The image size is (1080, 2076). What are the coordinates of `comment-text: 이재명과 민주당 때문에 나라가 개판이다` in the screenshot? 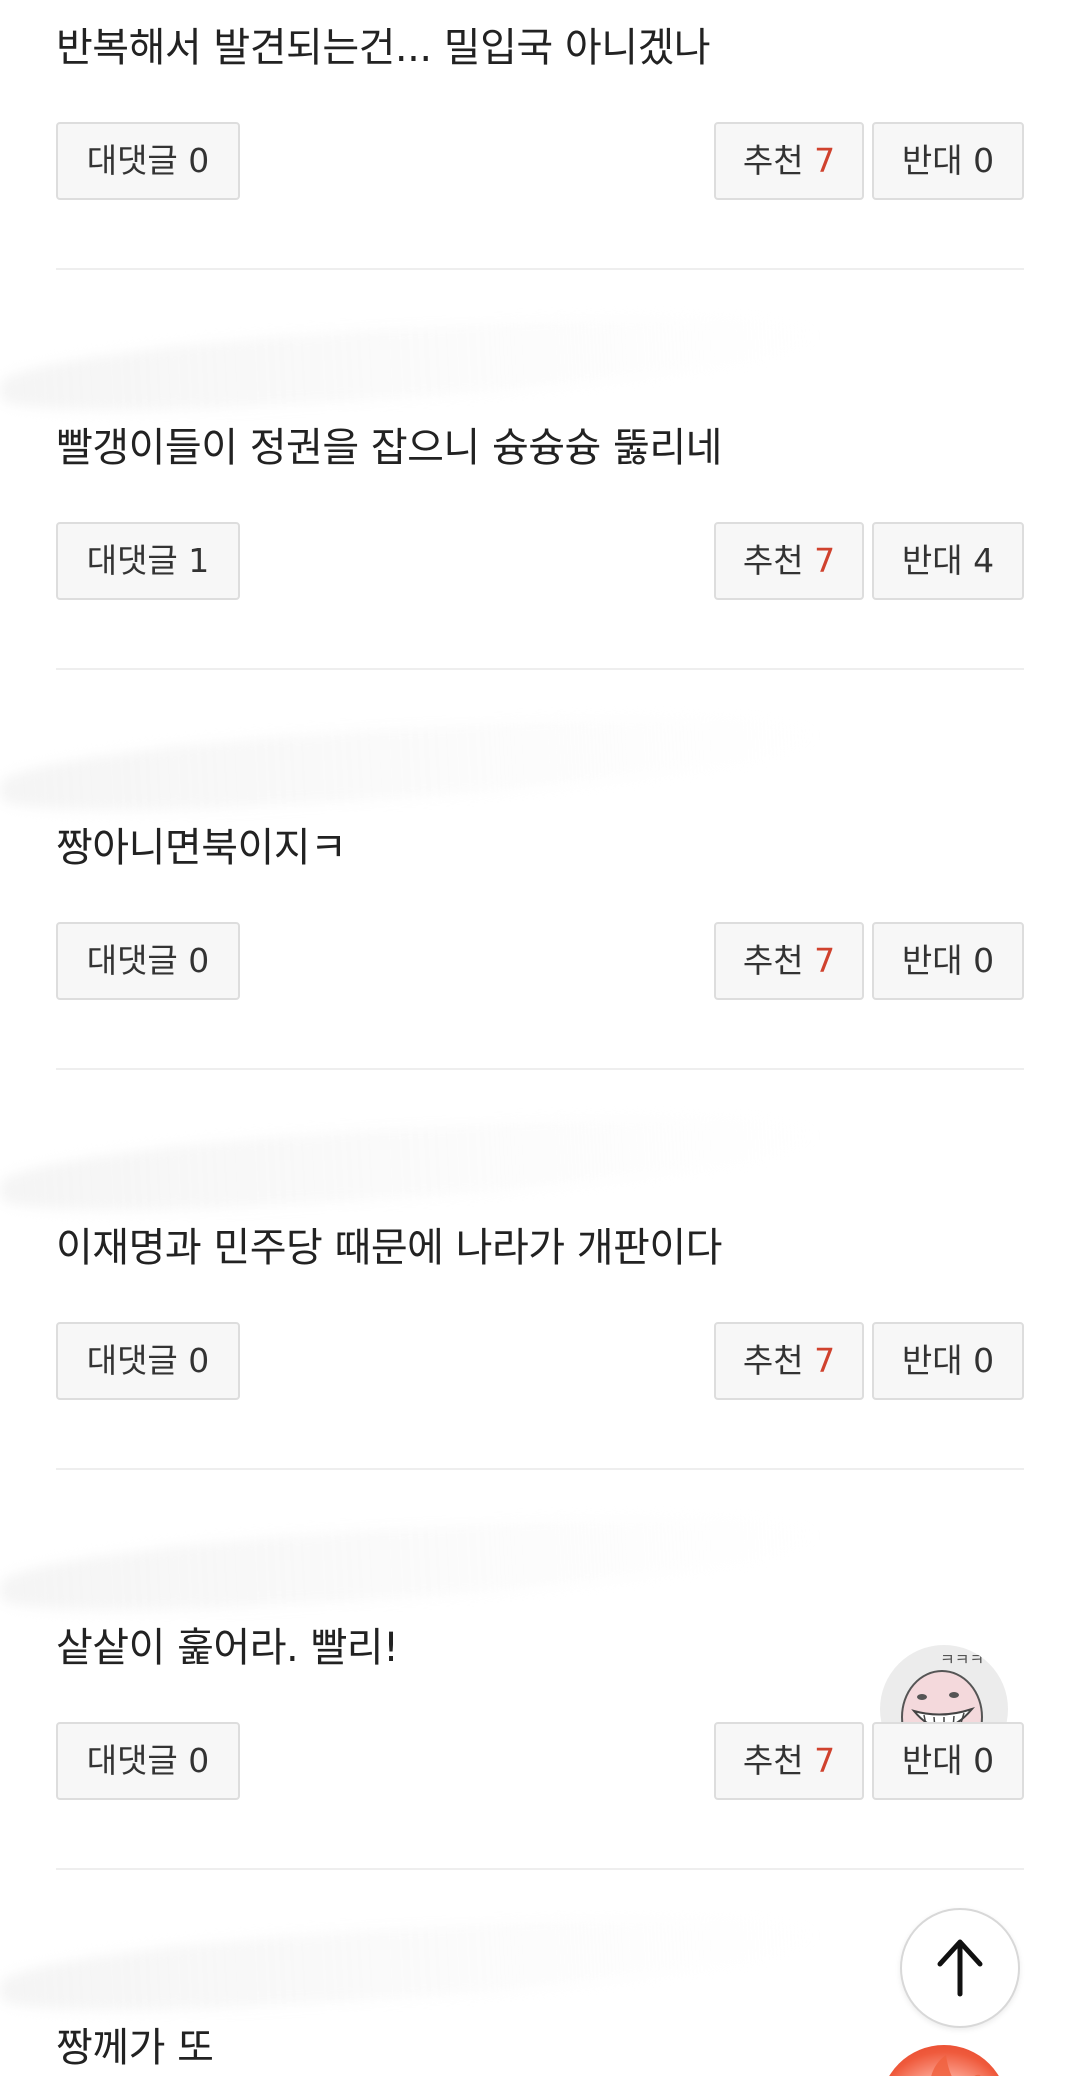 It's located at (389, 1248).